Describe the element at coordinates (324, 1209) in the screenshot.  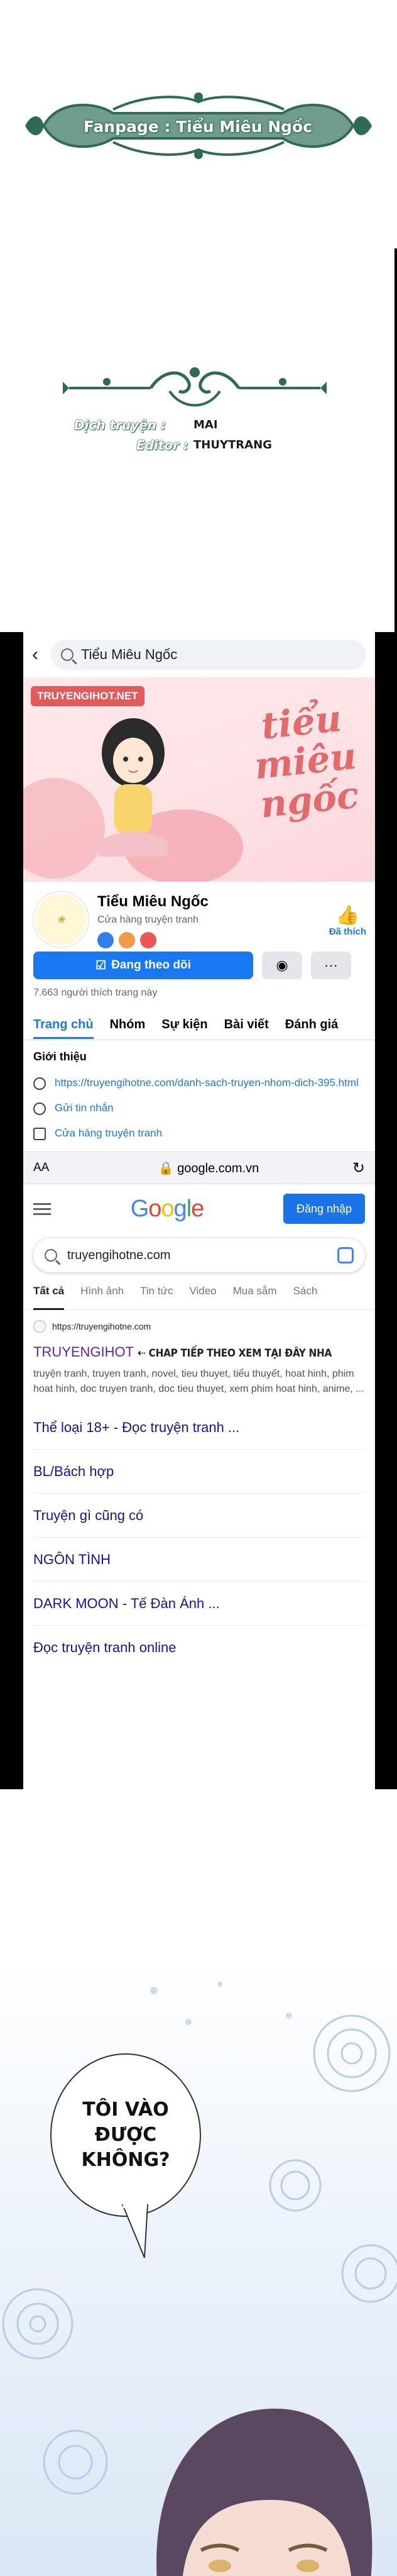
I see `signin-button: Đăng nhập` at that location.